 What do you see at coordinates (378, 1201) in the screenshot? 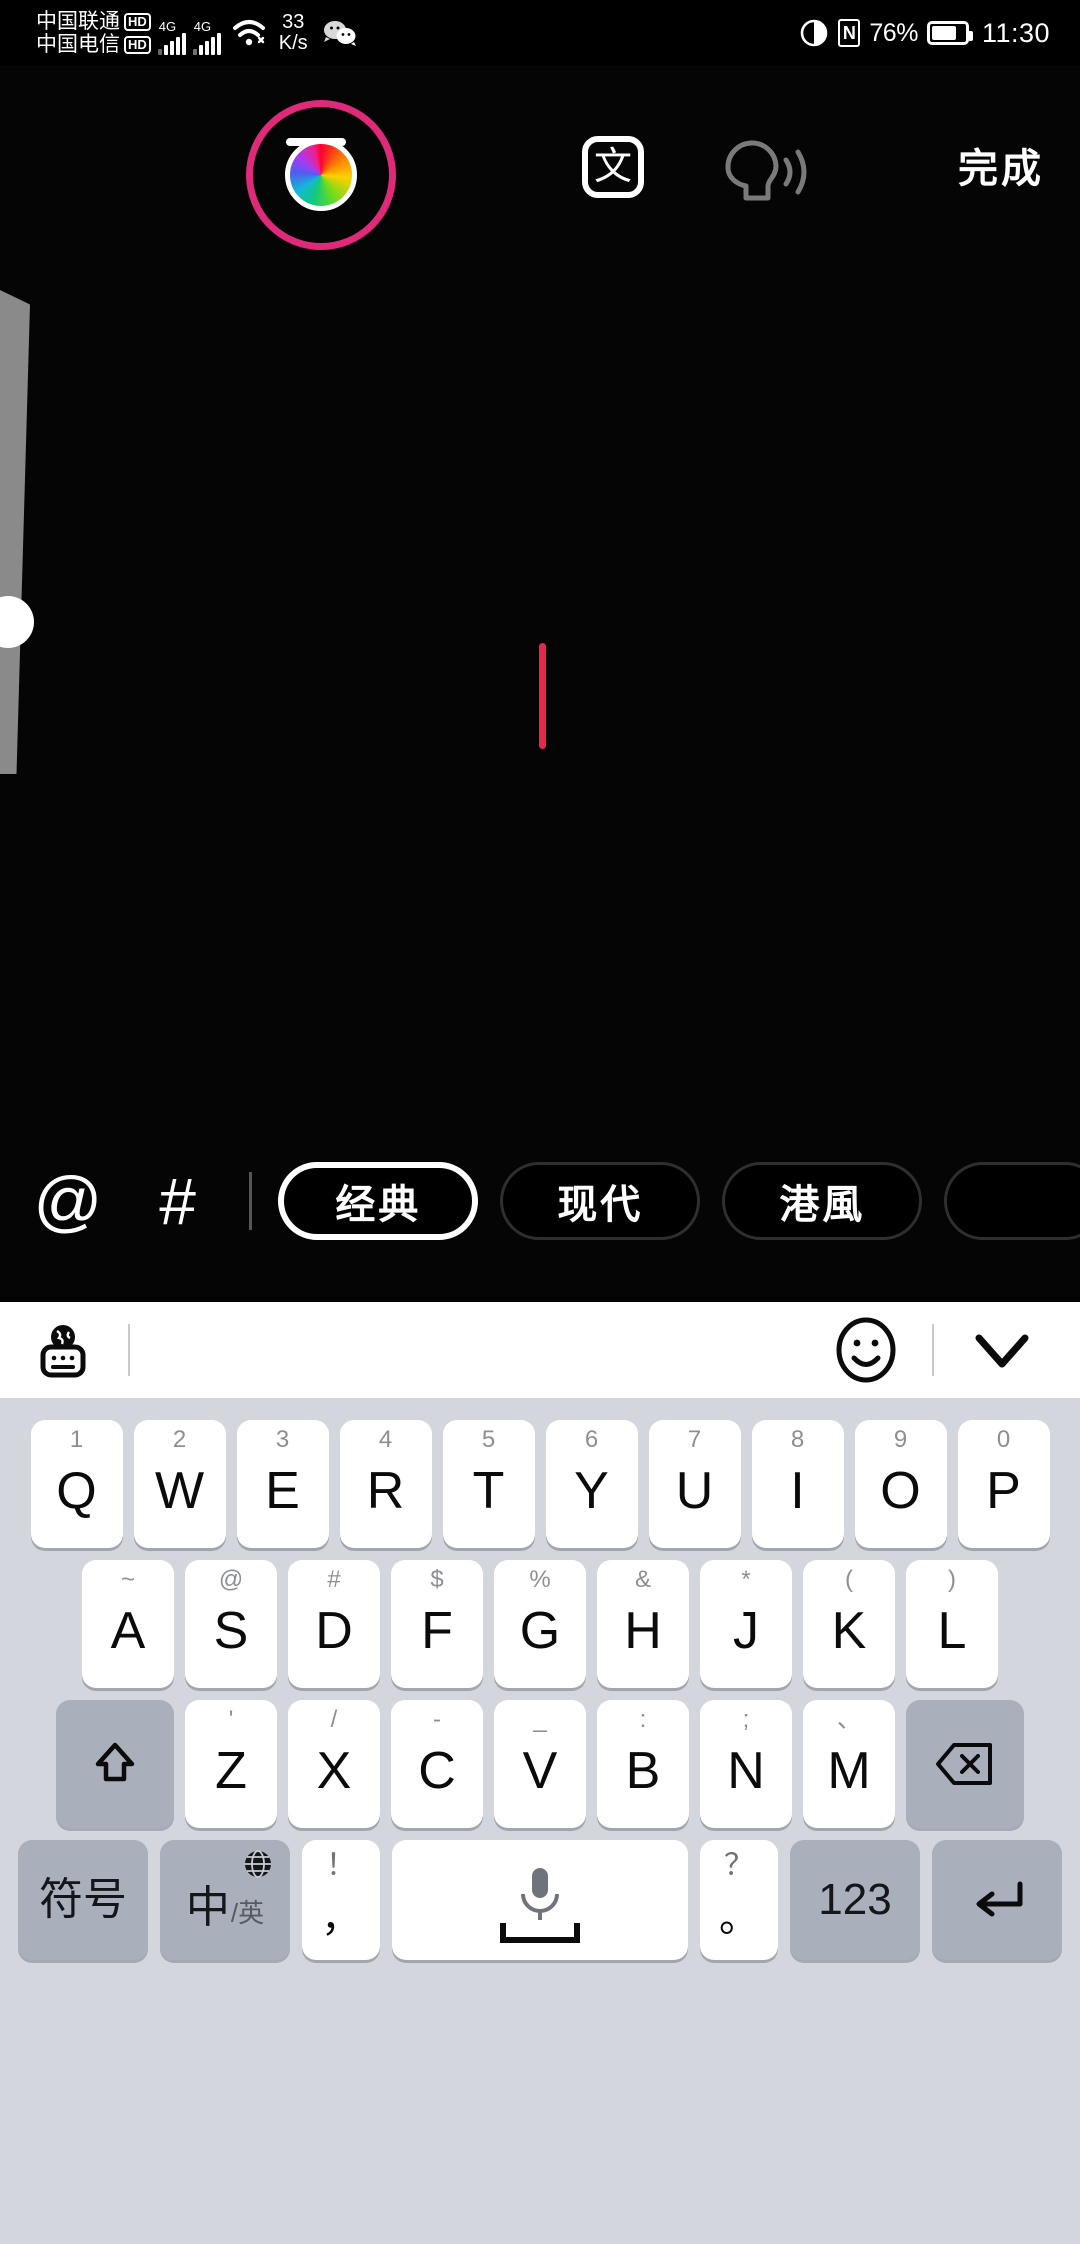
I see `font-style-chip-classic: 经典` at bounding box center [378, 1201].